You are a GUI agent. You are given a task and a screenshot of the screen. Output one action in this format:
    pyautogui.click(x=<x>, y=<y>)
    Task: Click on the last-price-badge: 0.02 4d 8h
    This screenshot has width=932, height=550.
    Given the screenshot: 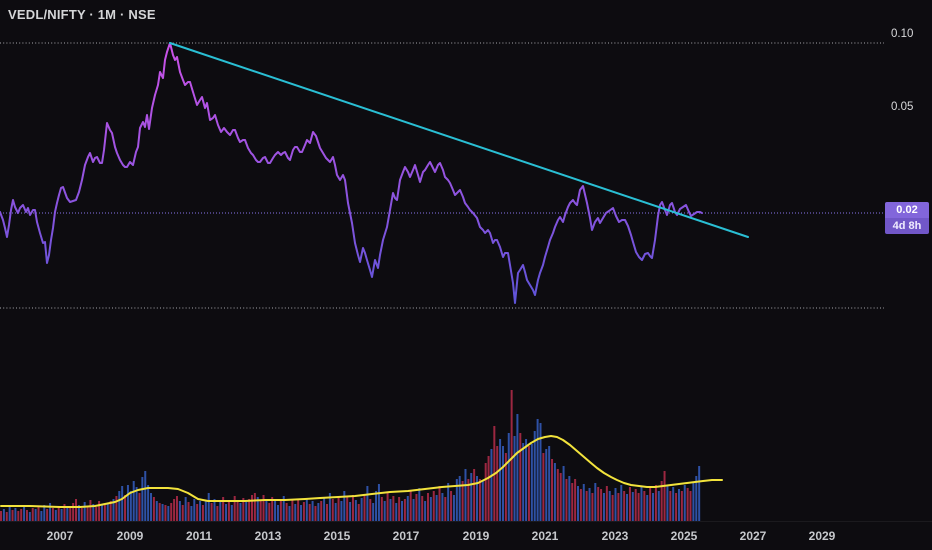 What is the action you would take?
    pyautogui.click(x=907, y=218)
    